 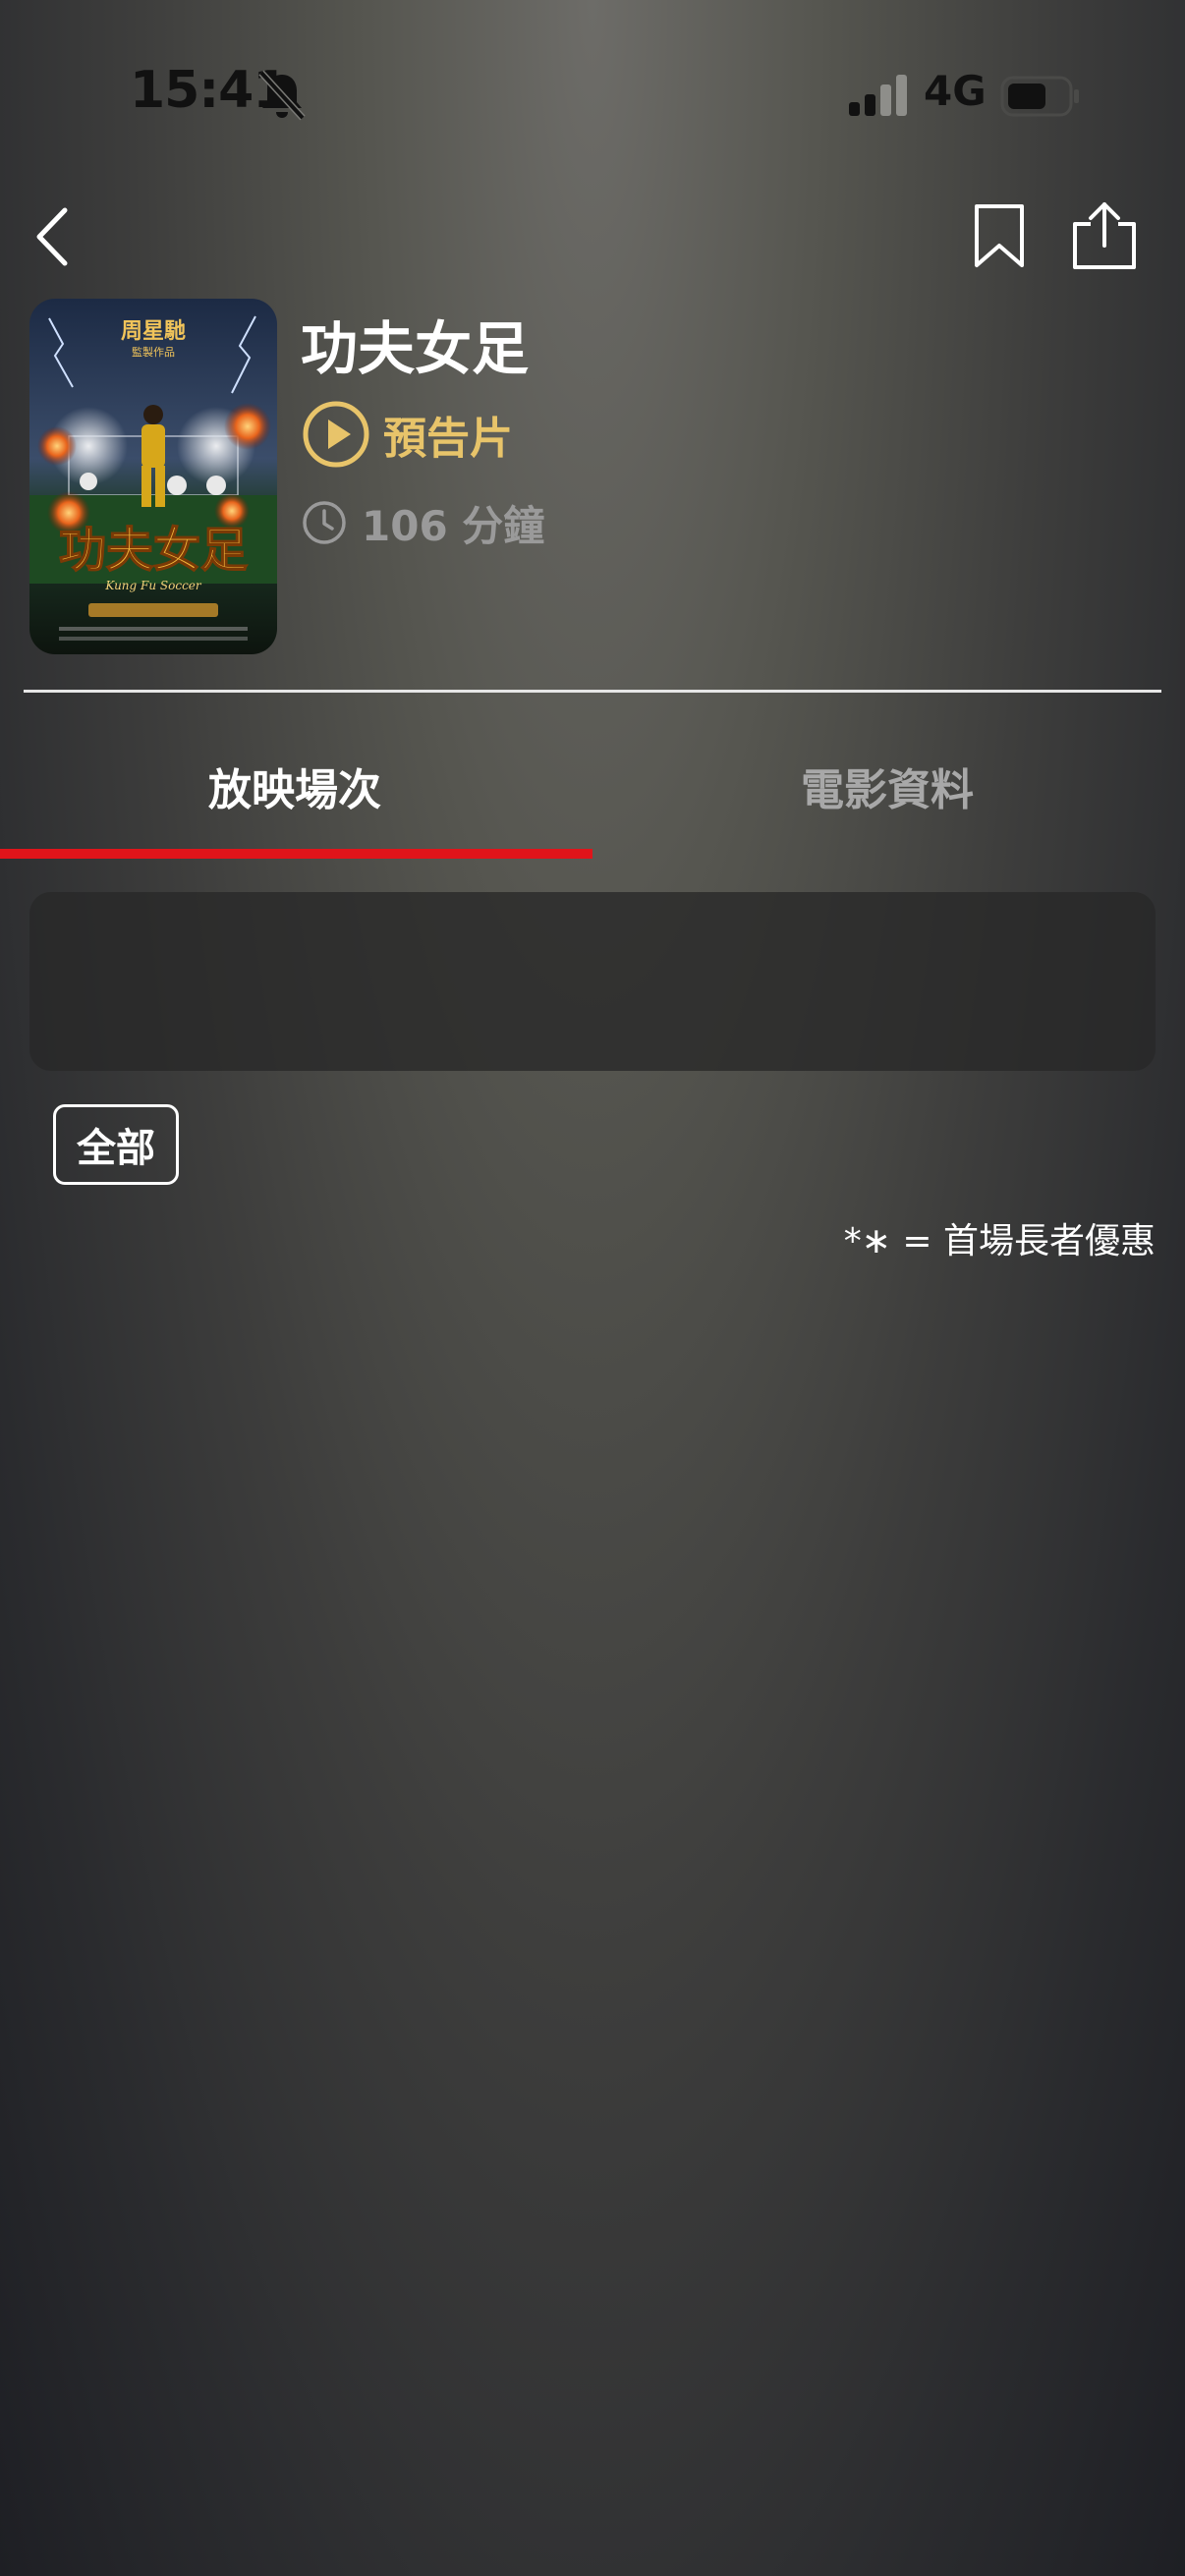 What do you see at coordinates (416, 348) in the screenshot?
I see `movie-title: 功夫女足` at bounding box center [416, 348].